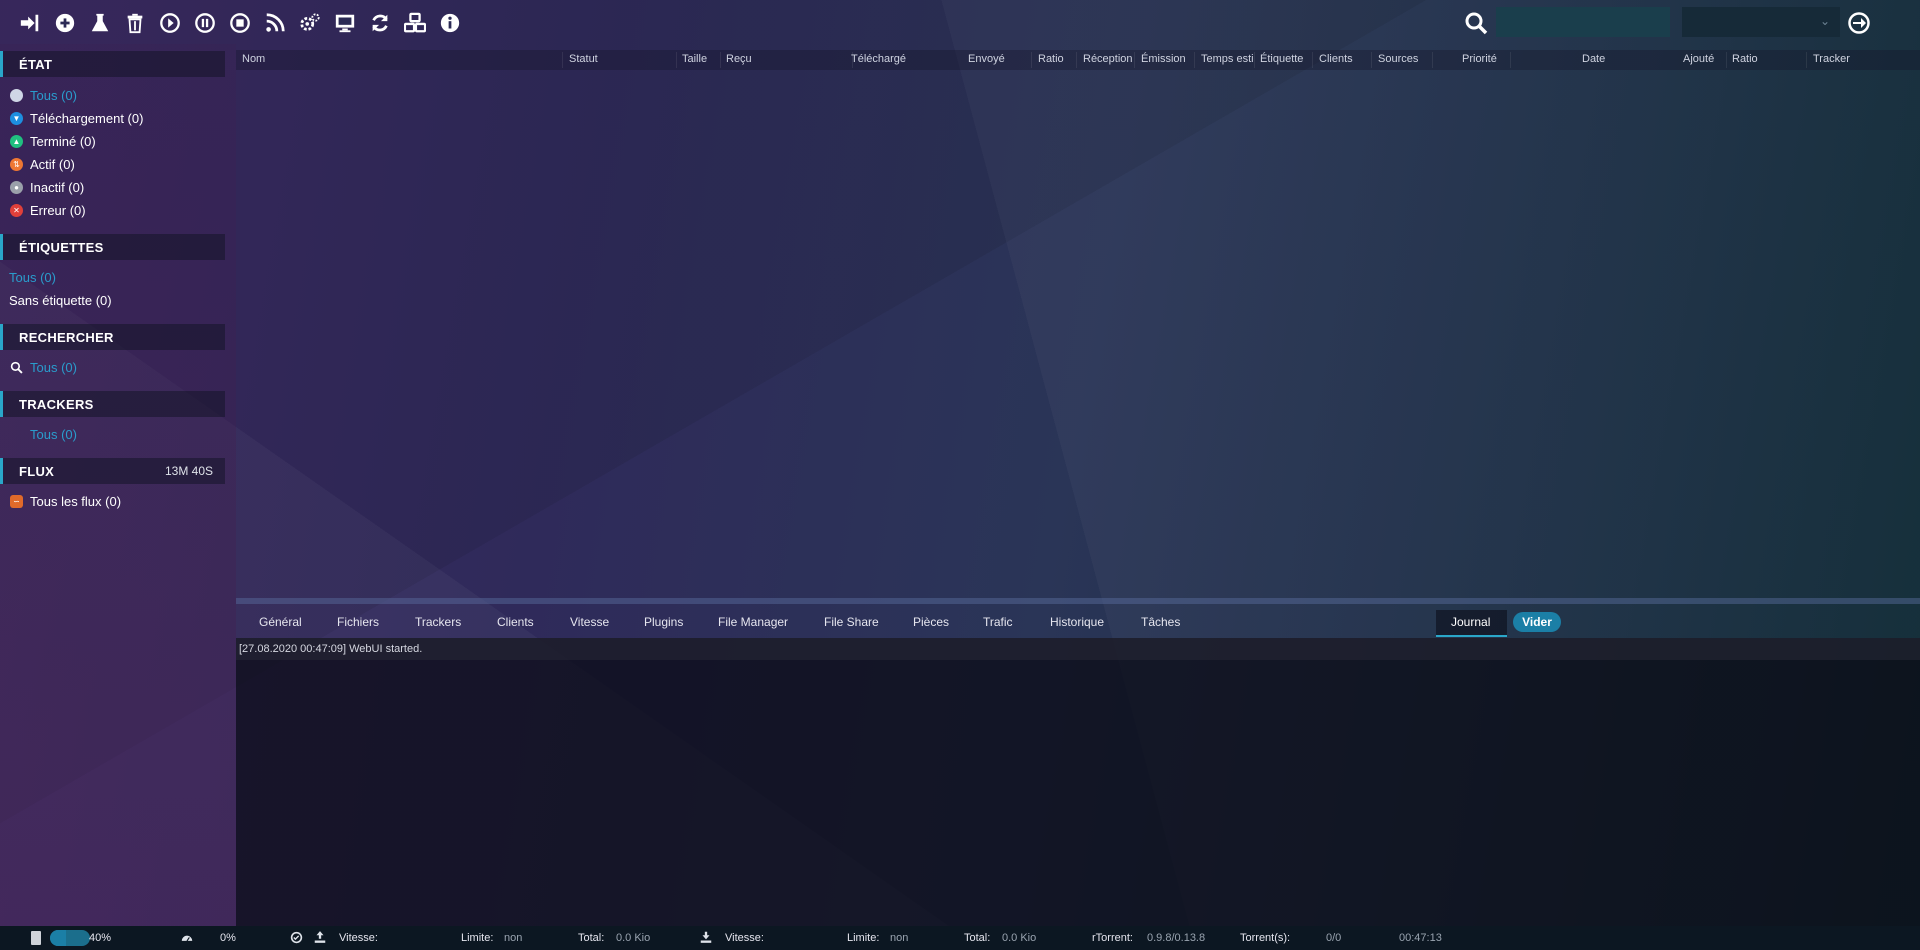 This screenshot has width=1920, height=950. I want to click on category-feeds: FLUX 13M 40S, so click(112, 471).